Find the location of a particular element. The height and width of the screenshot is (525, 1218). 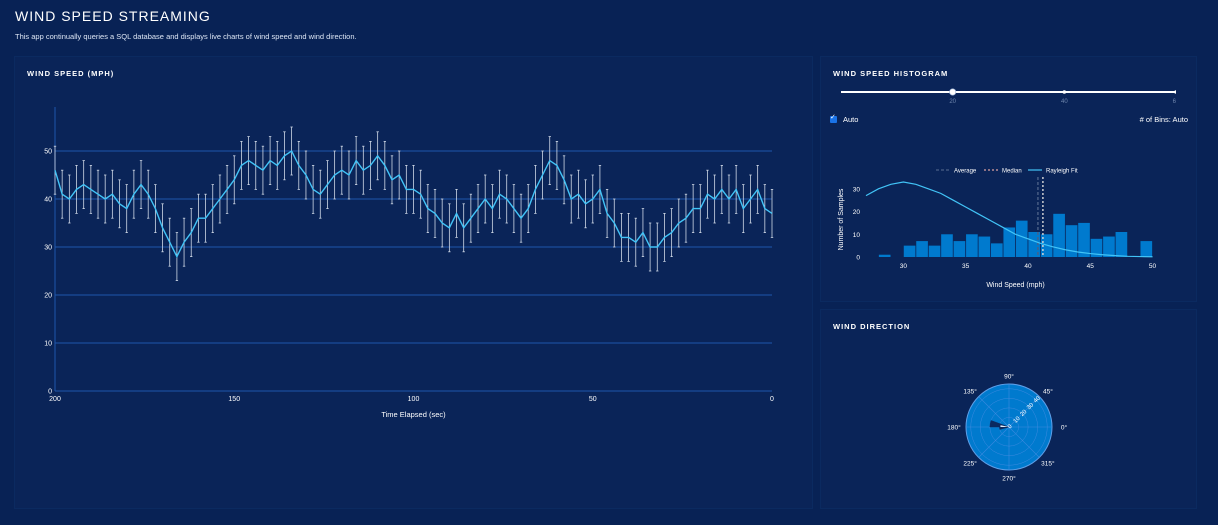

x-axis-label: Time Elapsed (sec) is located at coordinates (413, 414).